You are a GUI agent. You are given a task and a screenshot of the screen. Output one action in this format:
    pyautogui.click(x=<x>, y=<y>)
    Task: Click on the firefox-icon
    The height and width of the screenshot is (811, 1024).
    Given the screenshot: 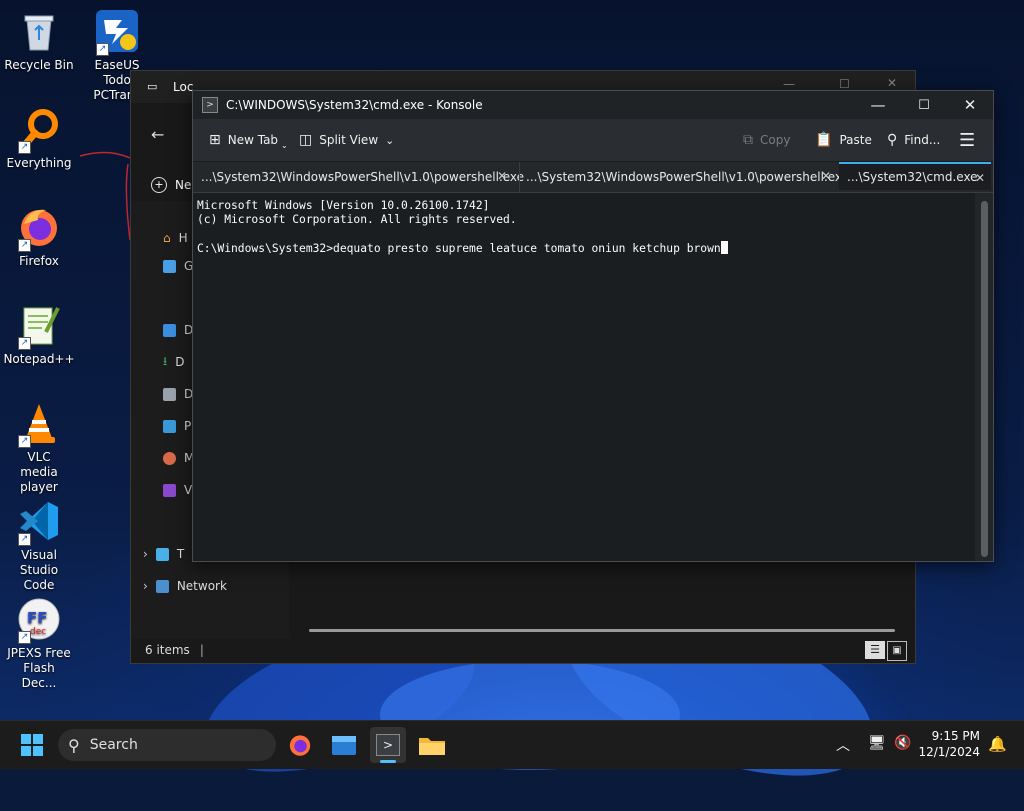 What is the action you would take?
    pyautogui.click(x=300, y=745)
    